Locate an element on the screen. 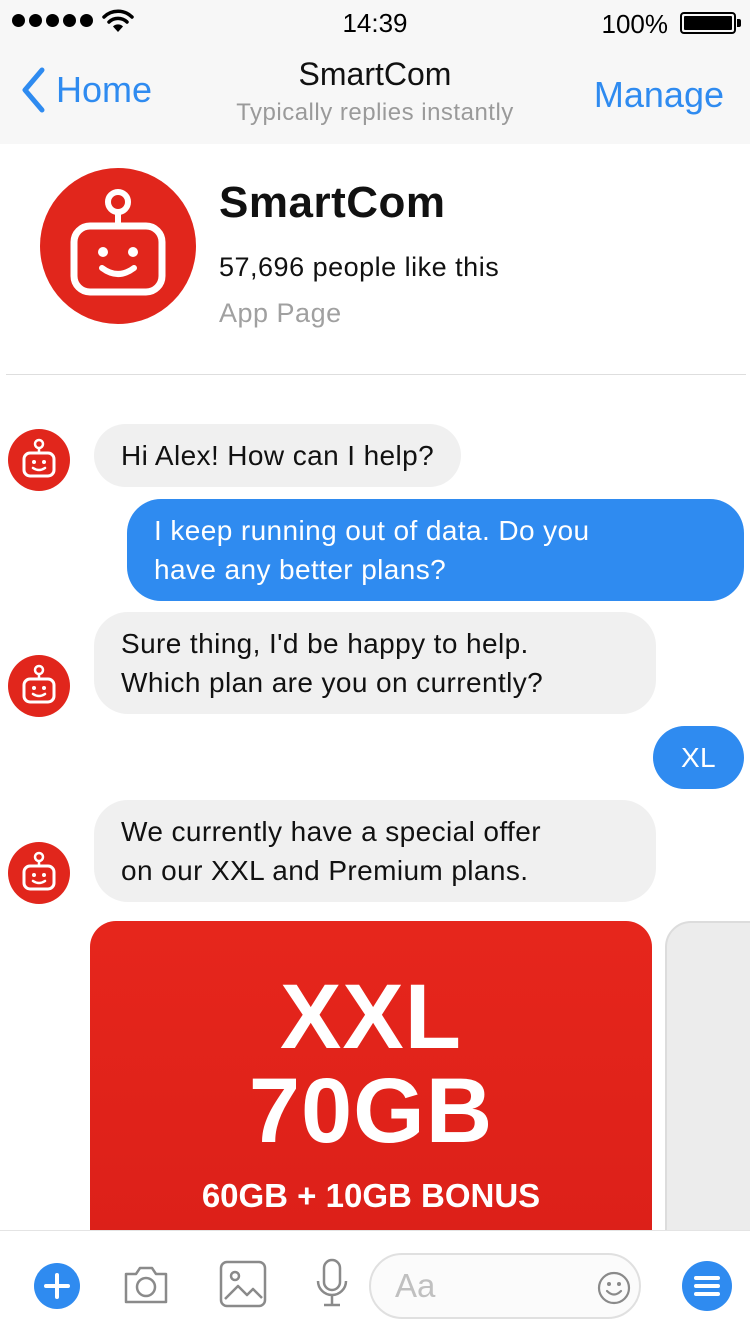 This screenshot has height=1334, width=750. user-message-bubble: XL is located at coordinates (698, 757).